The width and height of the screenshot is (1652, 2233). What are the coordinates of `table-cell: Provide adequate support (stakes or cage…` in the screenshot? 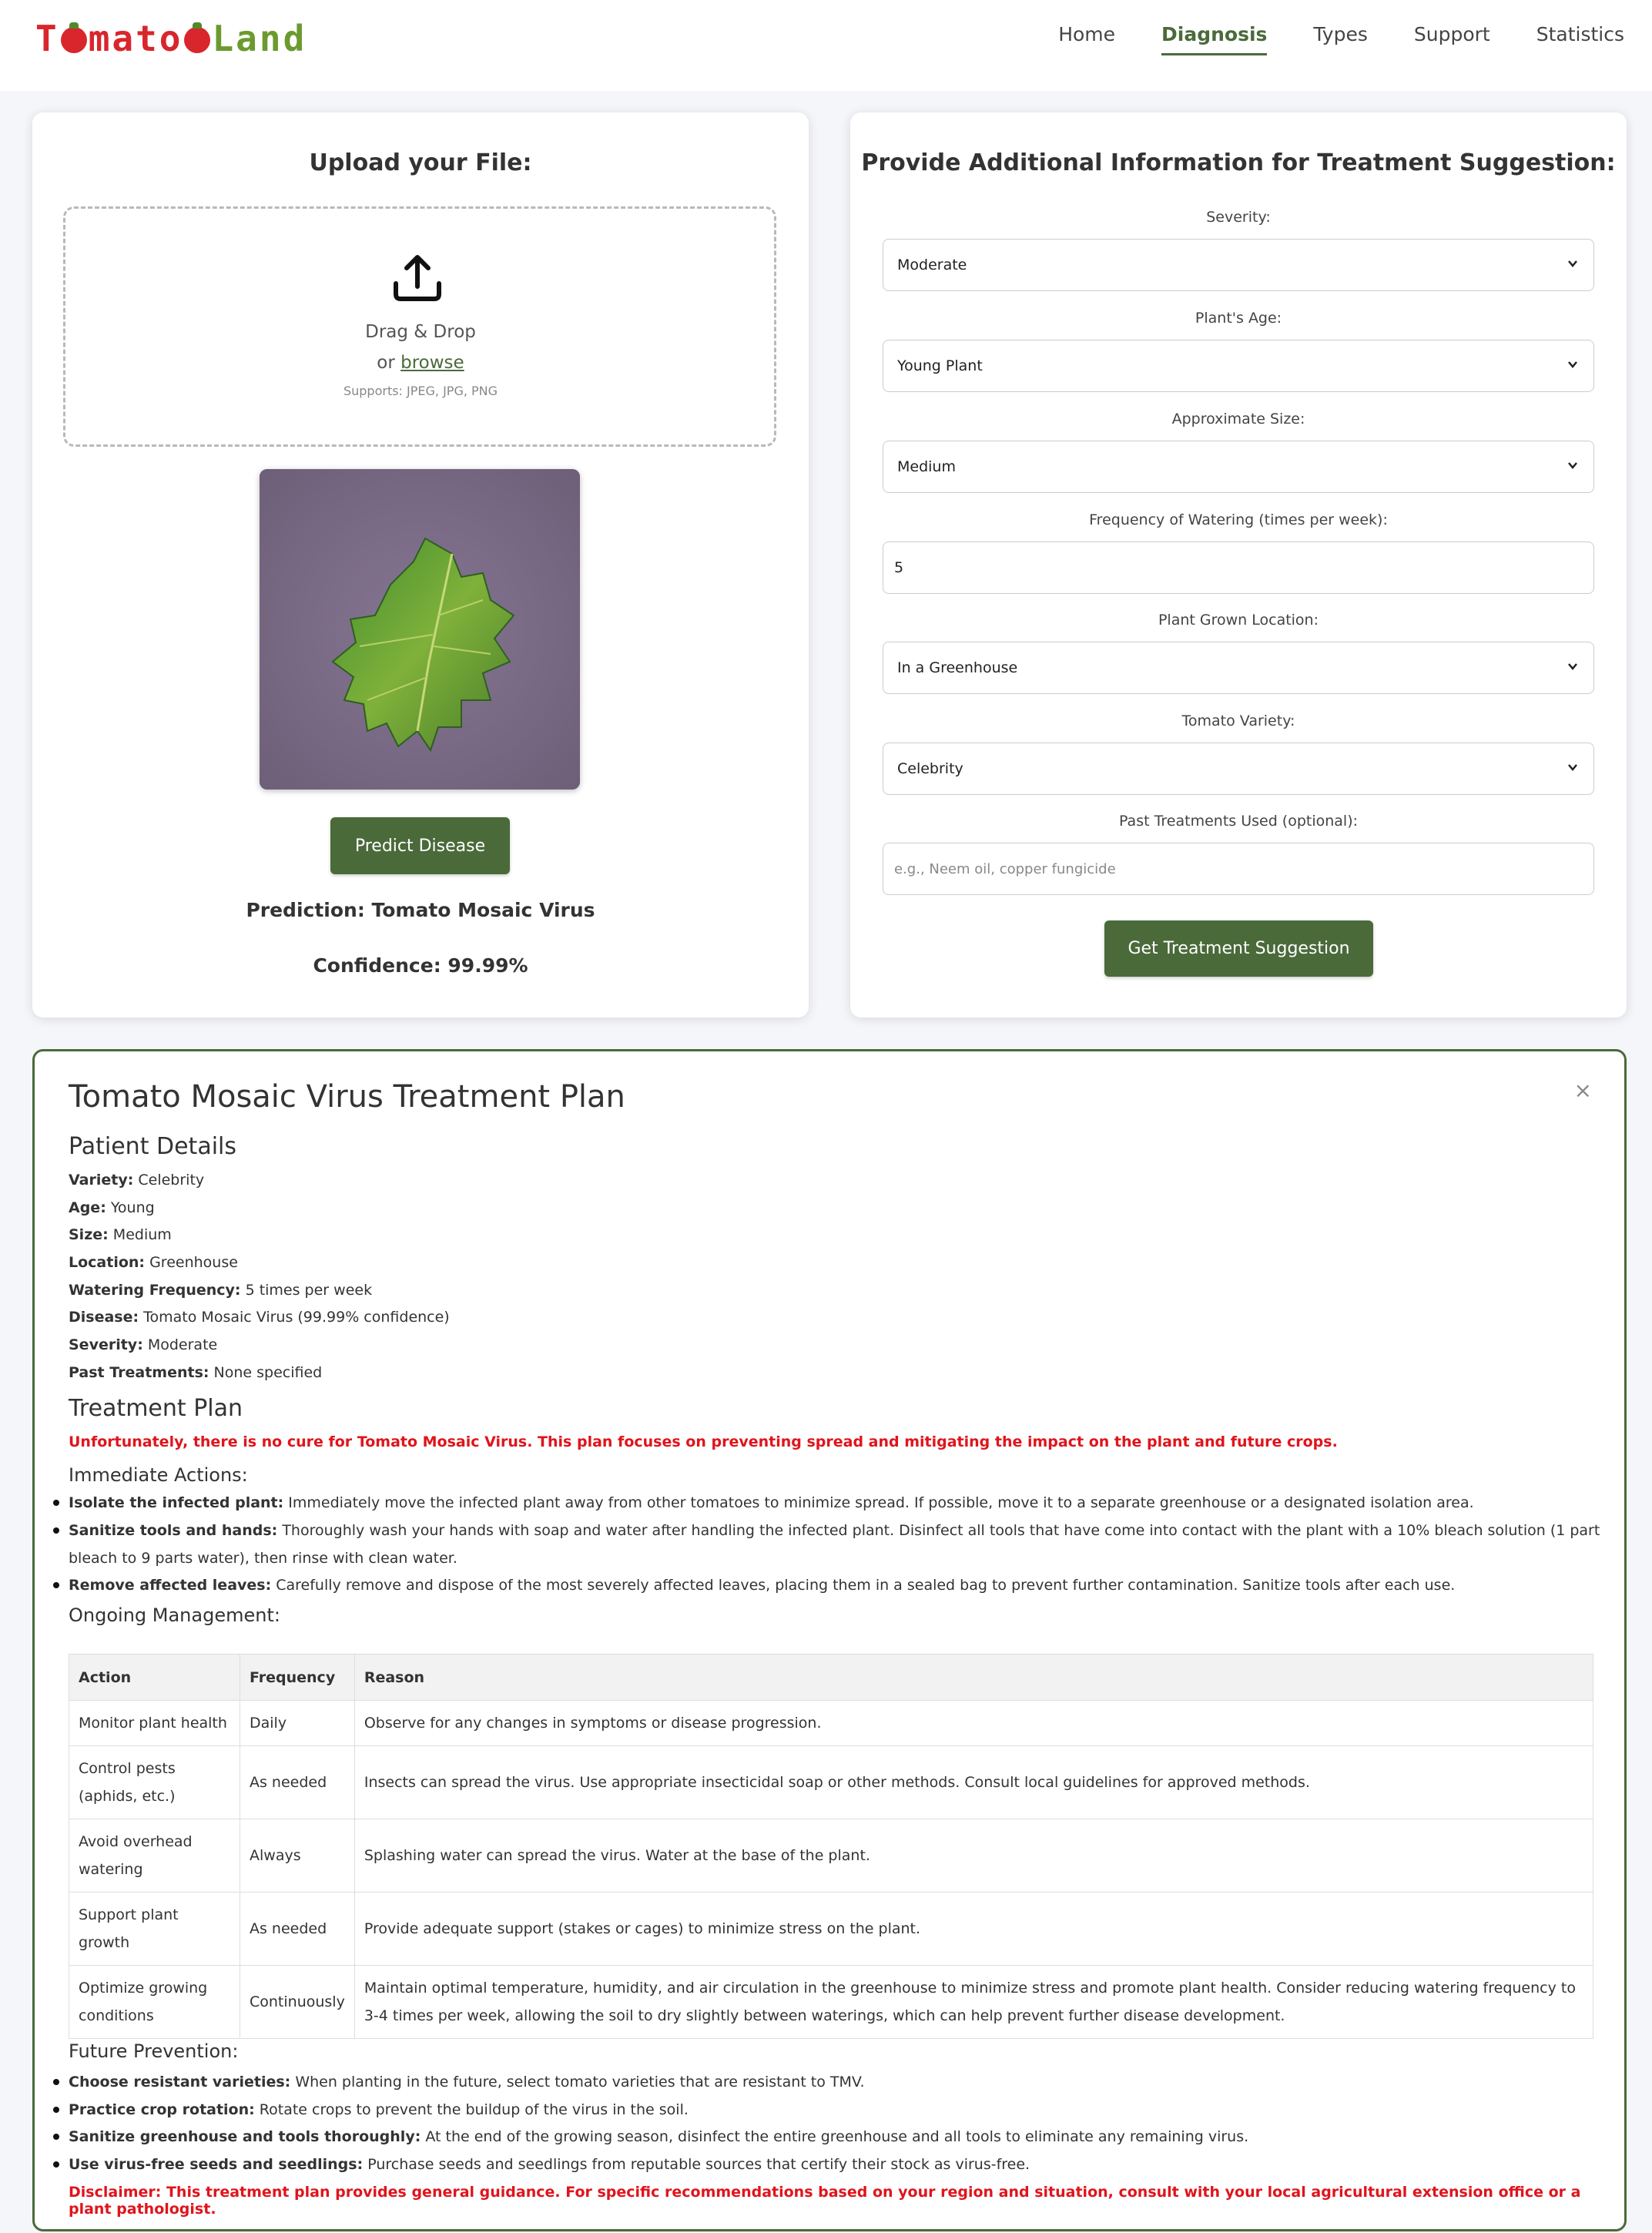 It's located at (974, 1929).